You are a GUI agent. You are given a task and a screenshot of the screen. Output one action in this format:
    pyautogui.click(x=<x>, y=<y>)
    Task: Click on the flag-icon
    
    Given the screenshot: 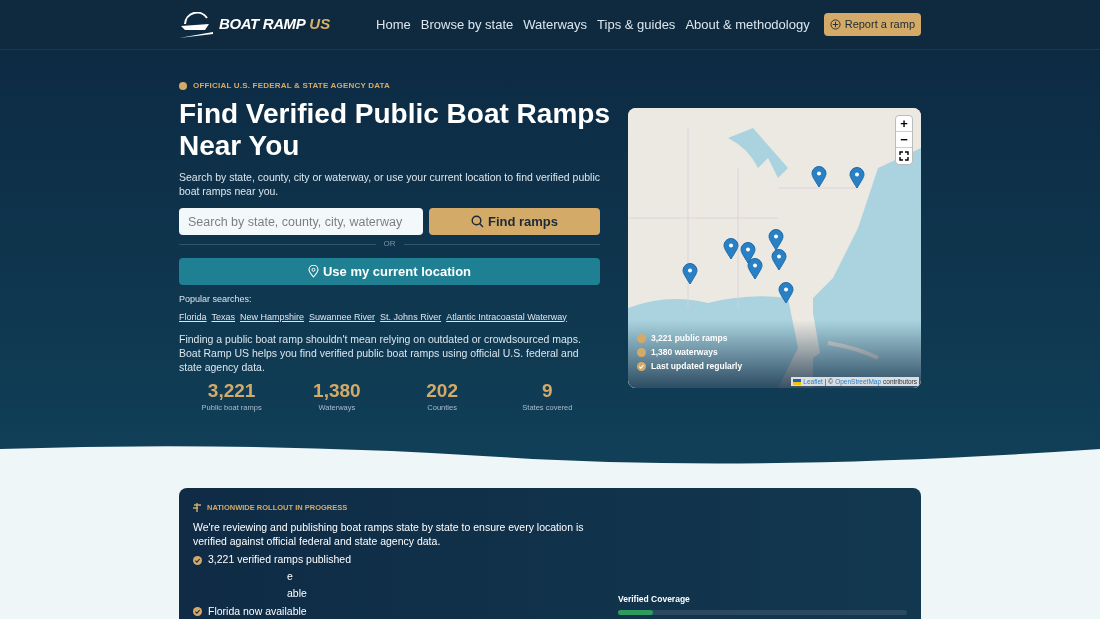 What is the action you would take?
    pyautogui.click(x=797, y=381)
    